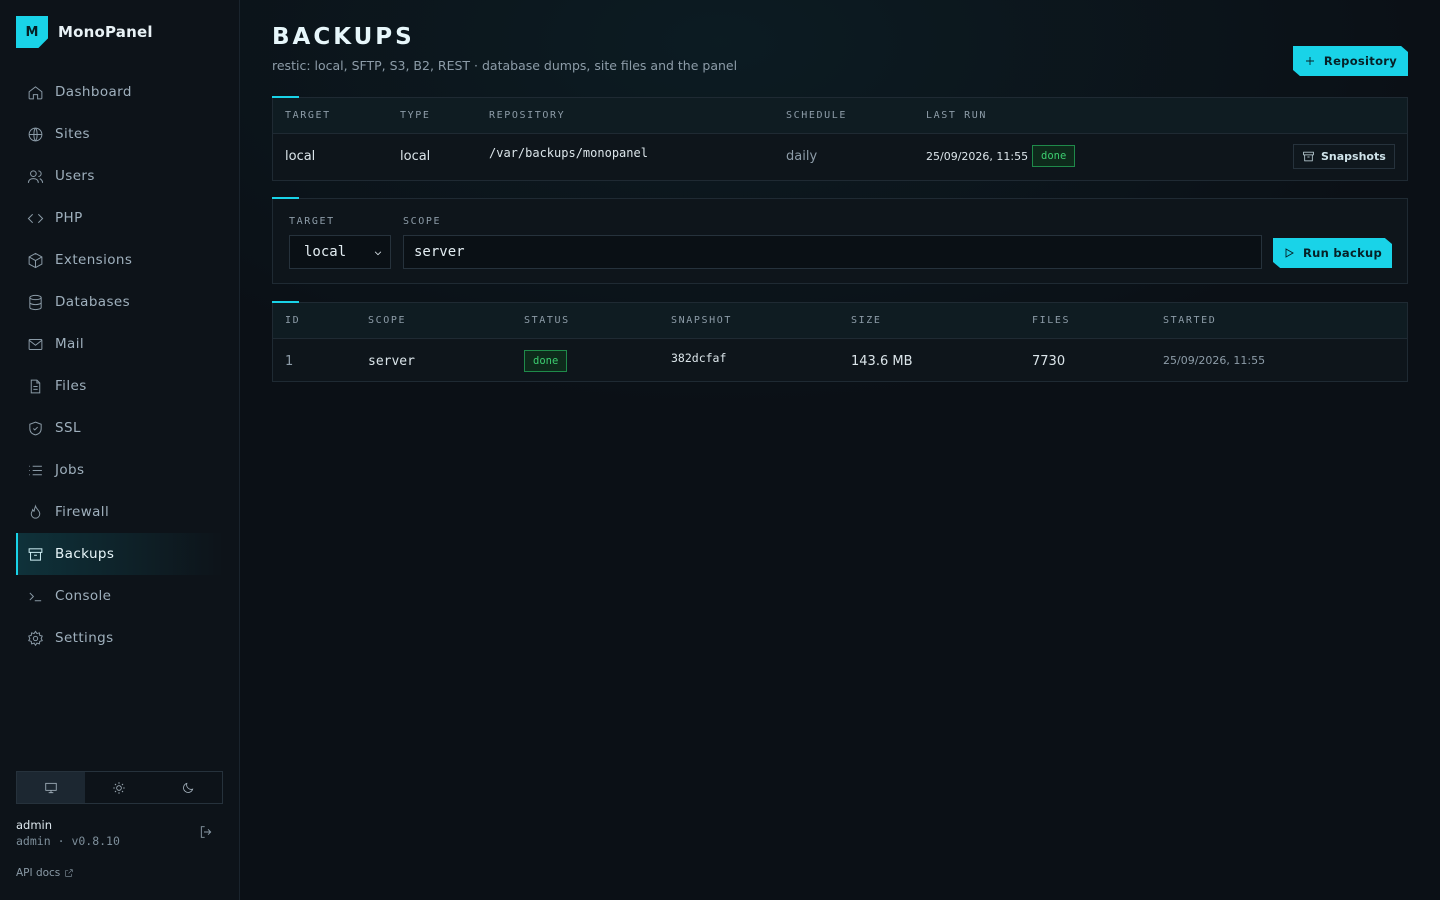 The width and height of the screenshot is (1440, 900). I want to click on backup-id: 1, so click(289, 361).